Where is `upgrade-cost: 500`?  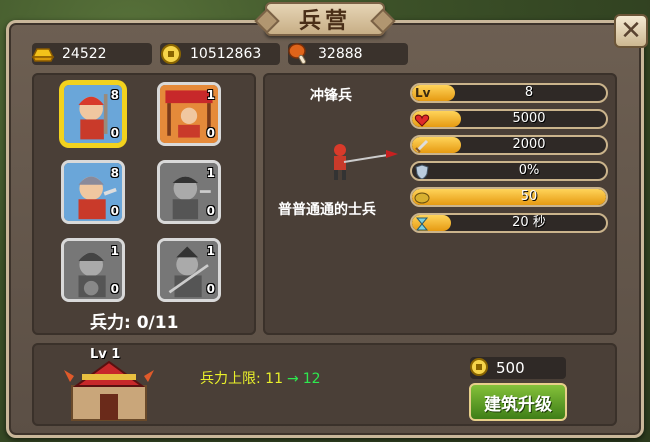 upgrade-cost: 500 is located at coordinates (518, 368).